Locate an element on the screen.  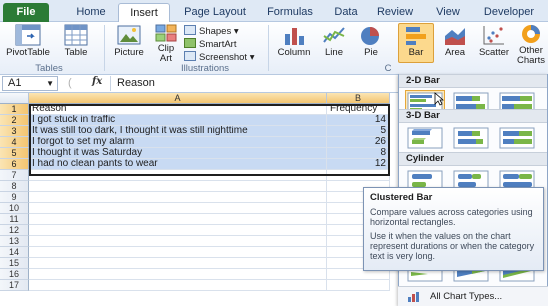
table-label: Table is located at coordinates (76, 52).